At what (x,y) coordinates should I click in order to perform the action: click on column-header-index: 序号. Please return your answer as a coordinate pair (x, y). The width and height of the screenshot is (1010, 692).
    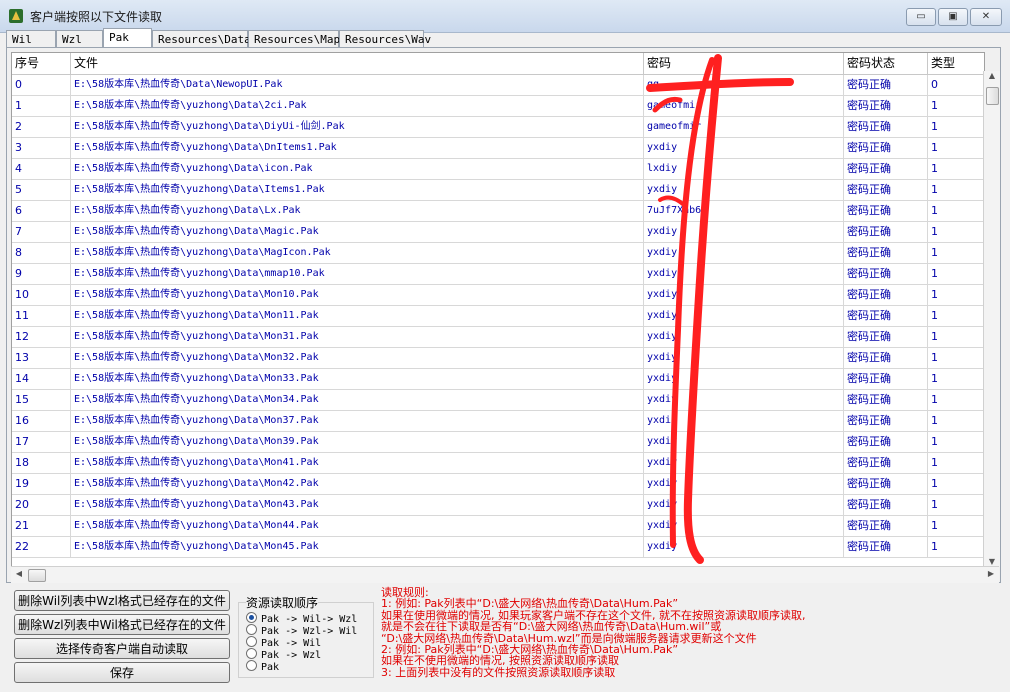
    Looking at the image, I should click on (41, 63).